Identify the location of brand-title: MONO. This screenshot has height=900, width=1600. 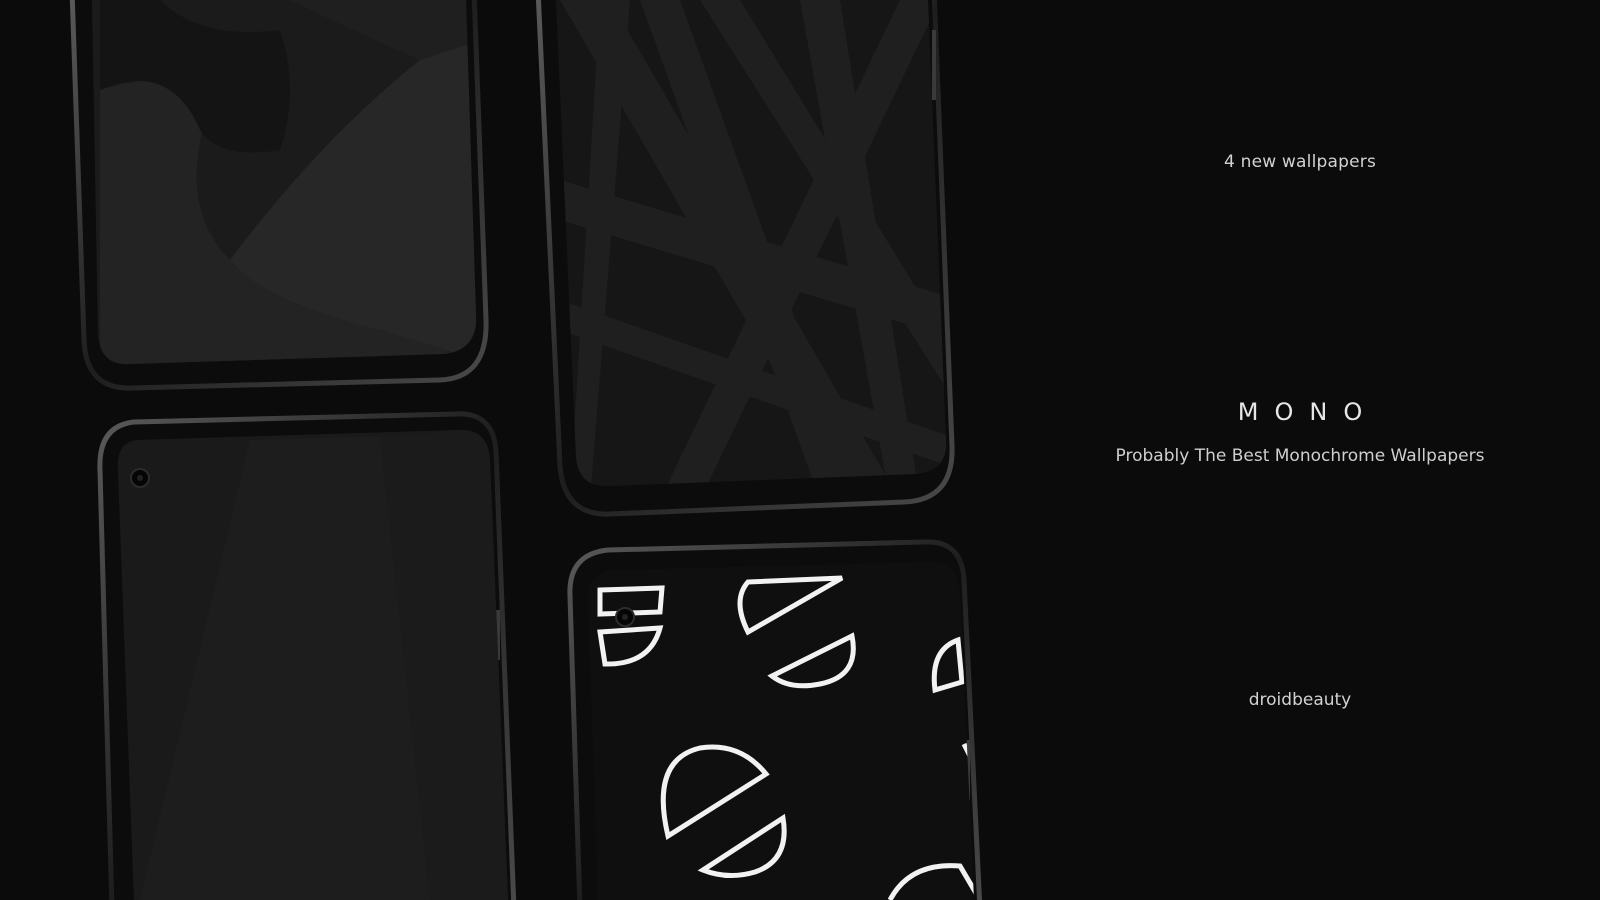
(1308, 412).